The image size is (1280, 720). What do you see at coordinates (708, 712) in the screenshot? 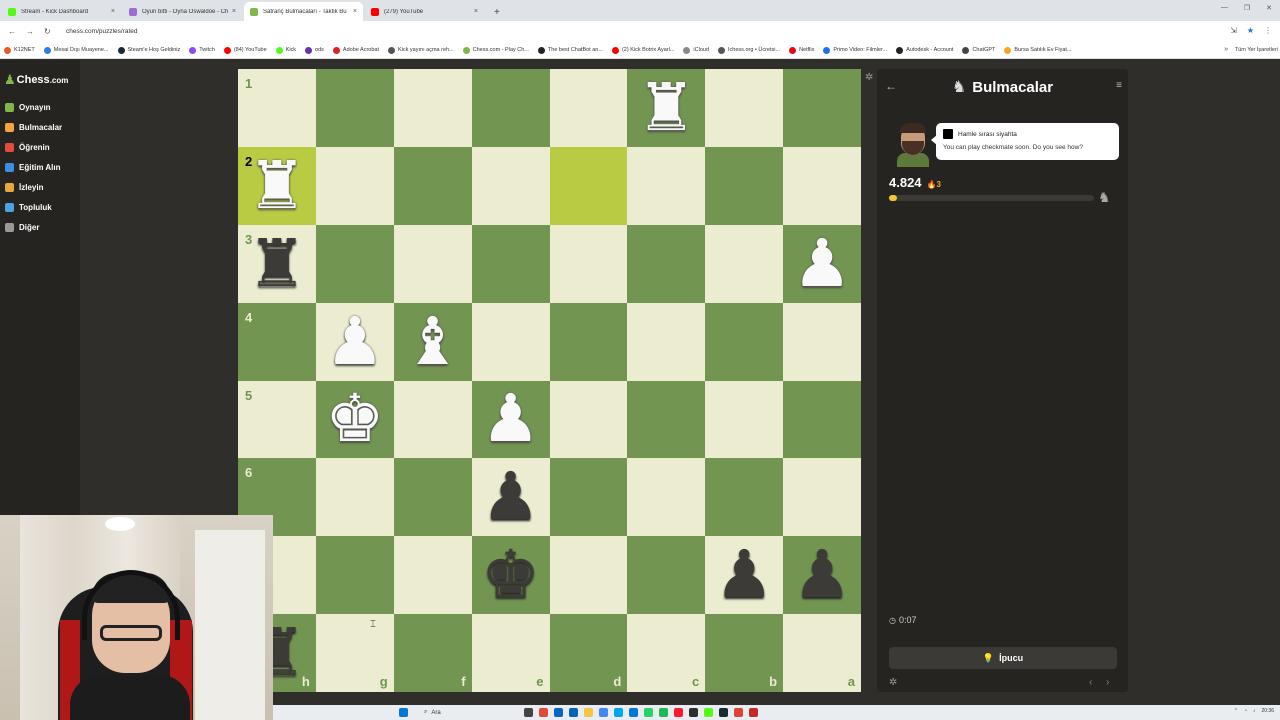
I see `kick-icon` at bounding box center [708, 712].